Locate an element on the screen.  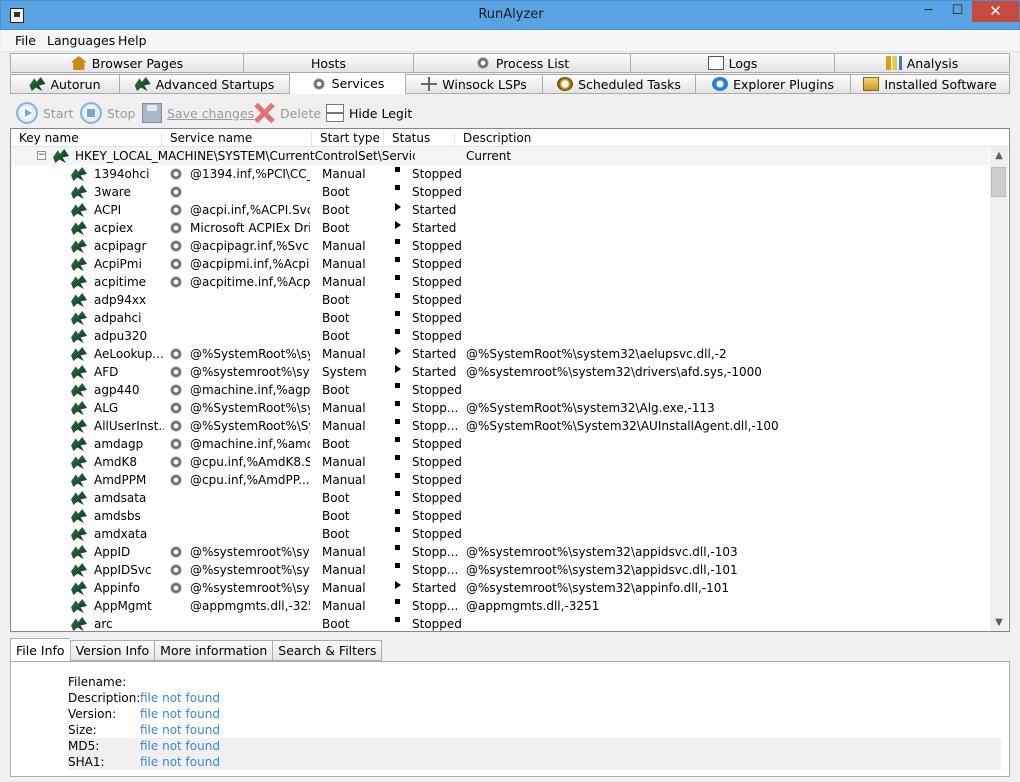
scroll-up-arrow: ▲ is located at coordinates (999, 155).